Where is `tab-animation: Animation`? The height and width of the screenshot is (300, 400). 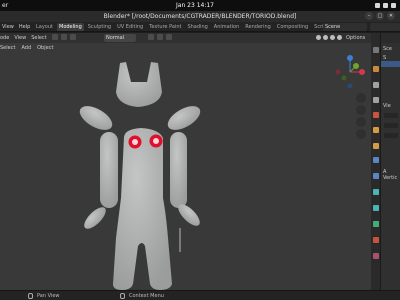 tab-animation: Animation is located at coordinates (227, 27).